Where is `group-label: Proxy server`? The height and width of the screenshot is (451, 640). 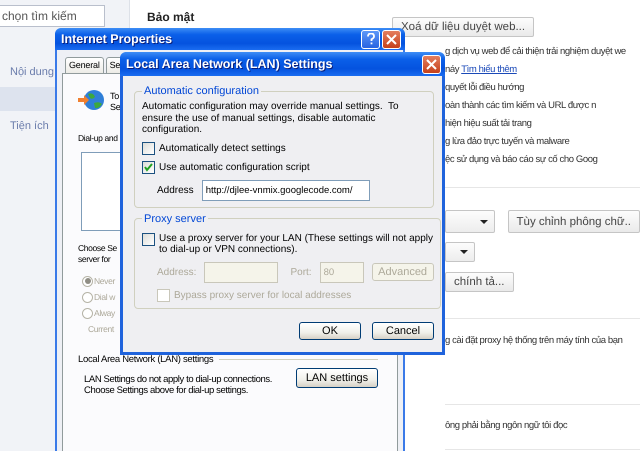 group-label: Proxy server is located at coordinates (175, 218).